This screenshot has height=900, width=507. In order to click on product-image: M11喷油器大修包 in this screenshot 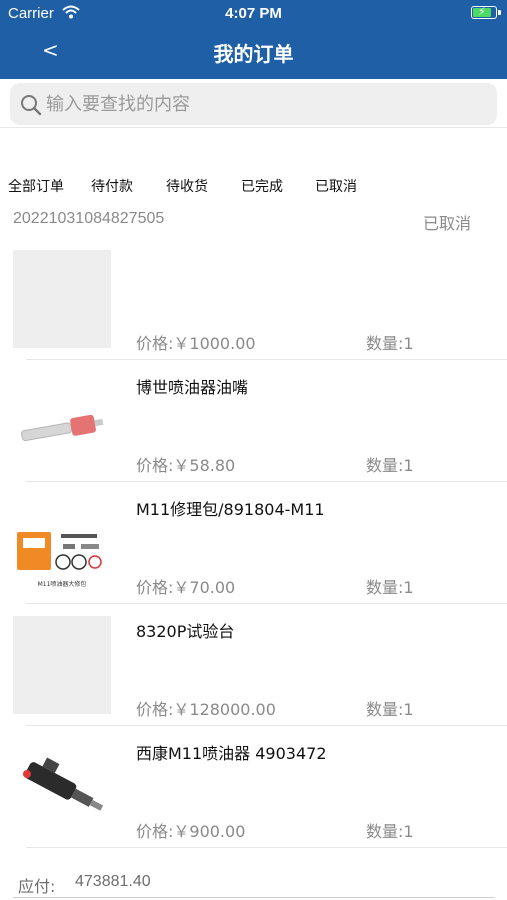, I will do `click(62, 543)`.